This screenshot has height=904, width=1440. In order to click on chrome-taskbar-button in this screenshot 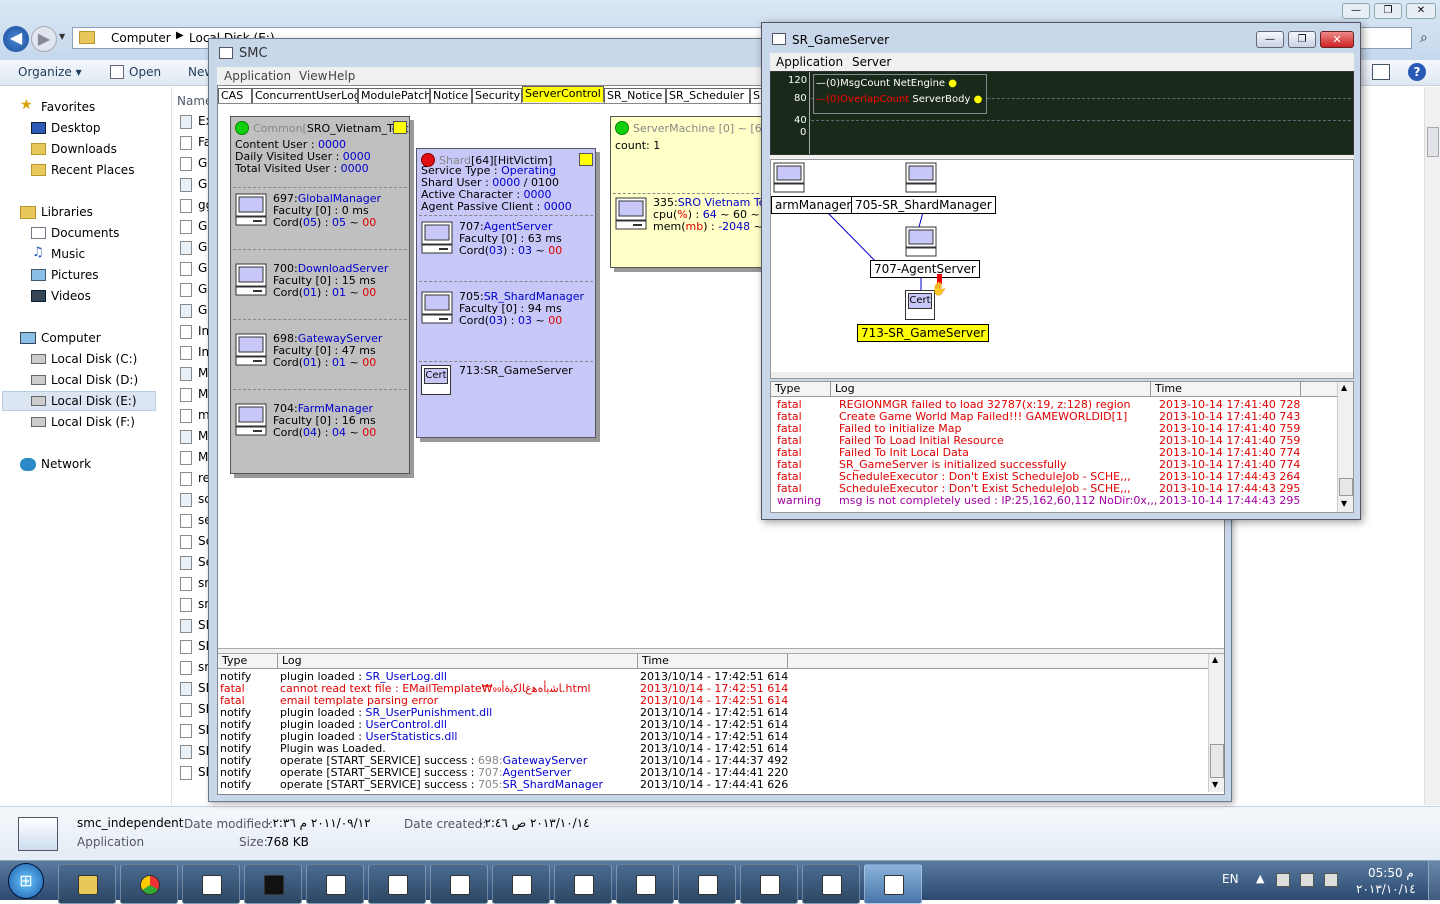, I will do `click(149, 884)`.